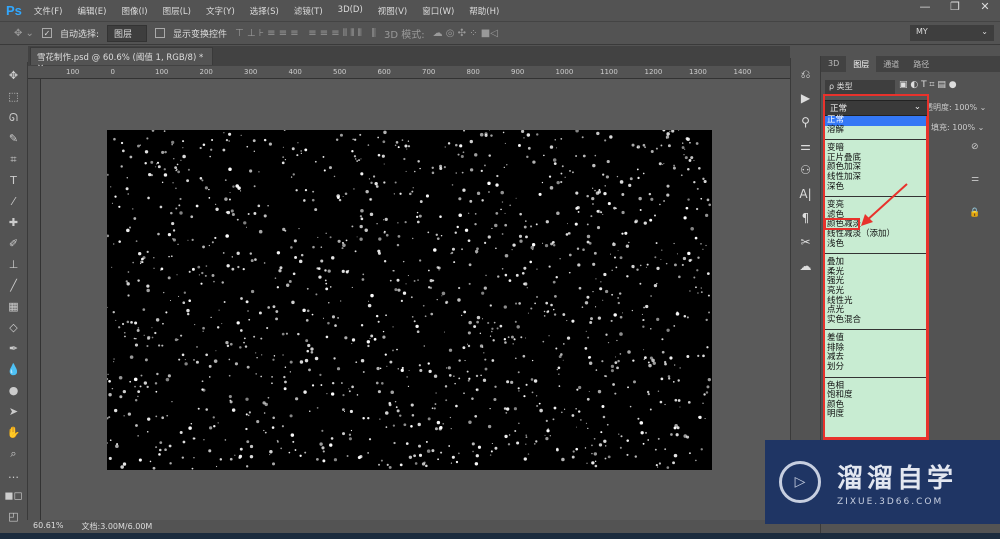  Describe the element at coordinates (73, 72) in the screenshot. I see `ruler-tick-label: 100` at that location.